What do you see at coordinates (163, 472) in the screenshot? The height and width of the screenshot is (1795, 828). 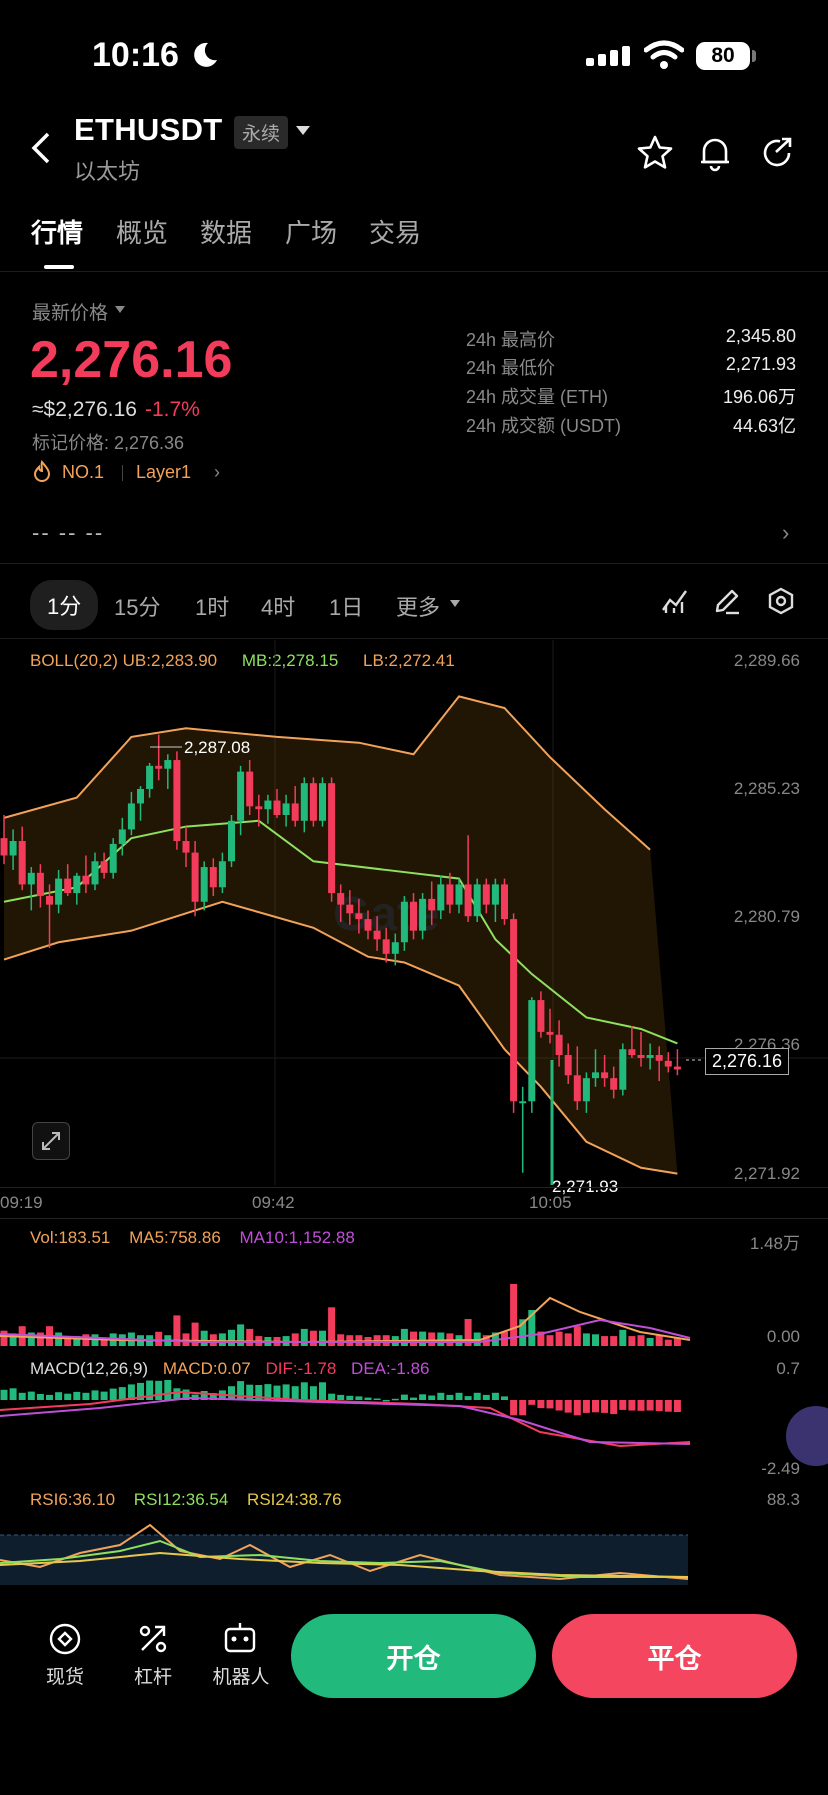 I see `sector-tag: Layer1` at bounding box center [163, 472].